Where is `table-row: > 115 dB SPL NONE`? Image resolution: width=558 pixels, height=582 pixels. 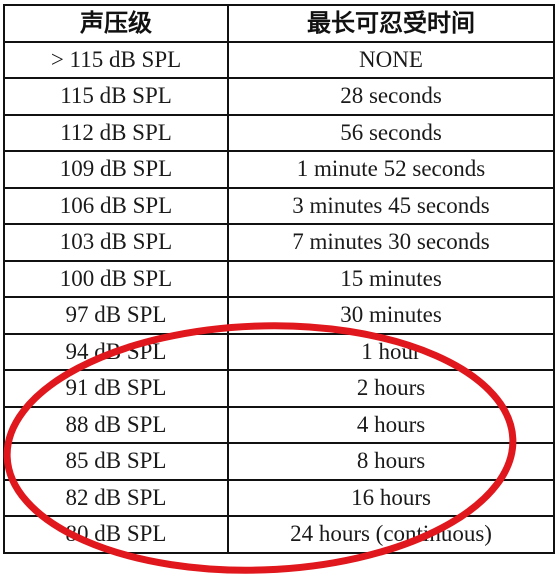
table-row: > 115 dB SPL NONE is located at coordinates (279, 59).